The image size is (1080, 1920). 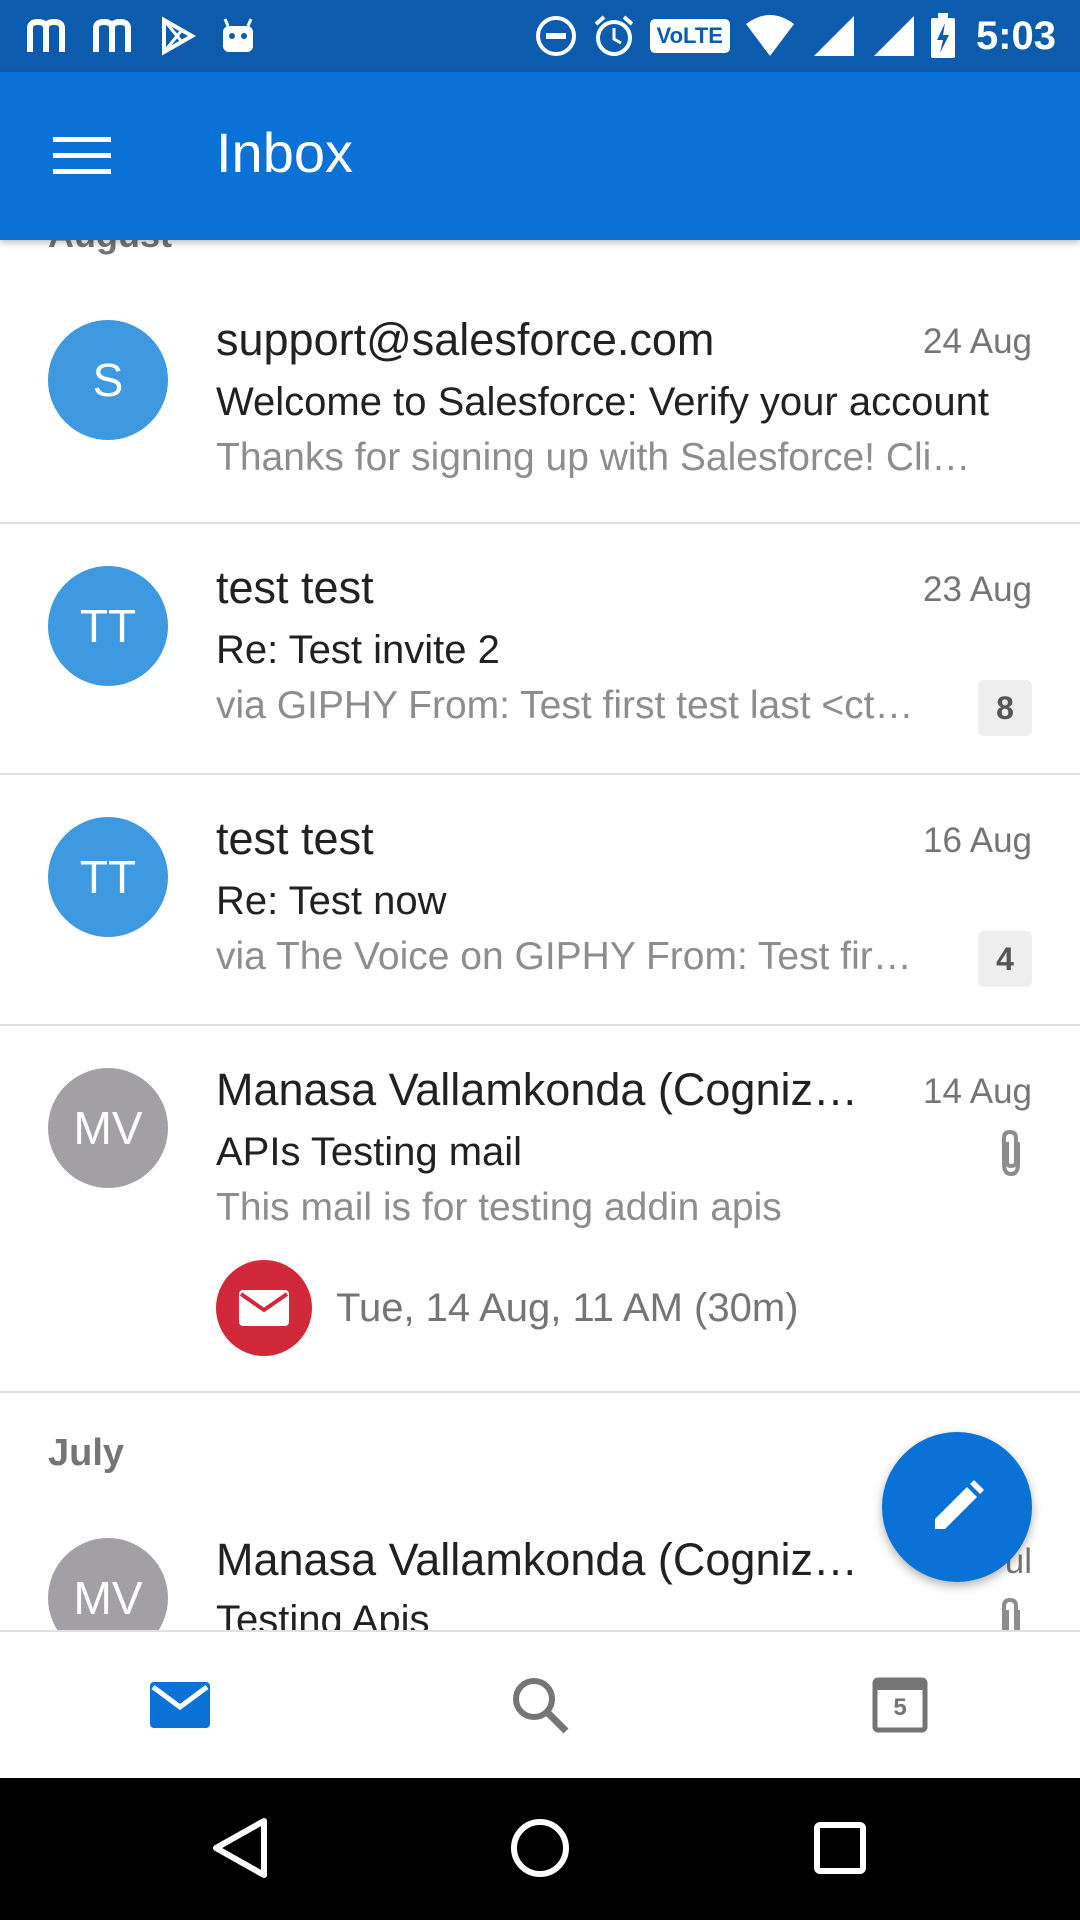 I want to click on email-subject: Re: Test invite 2, so click(x=358, y=650).